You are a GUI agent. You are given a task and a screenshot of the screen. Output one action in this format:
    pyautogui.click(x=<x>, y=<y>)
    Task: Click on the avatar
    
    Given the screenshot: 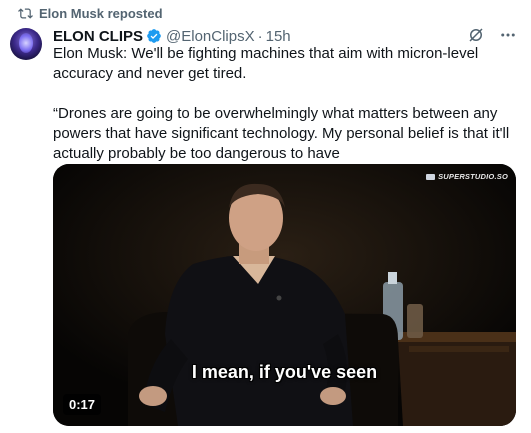 What is the action you would take?
    pyautogui.click(x=26, y=44)
    